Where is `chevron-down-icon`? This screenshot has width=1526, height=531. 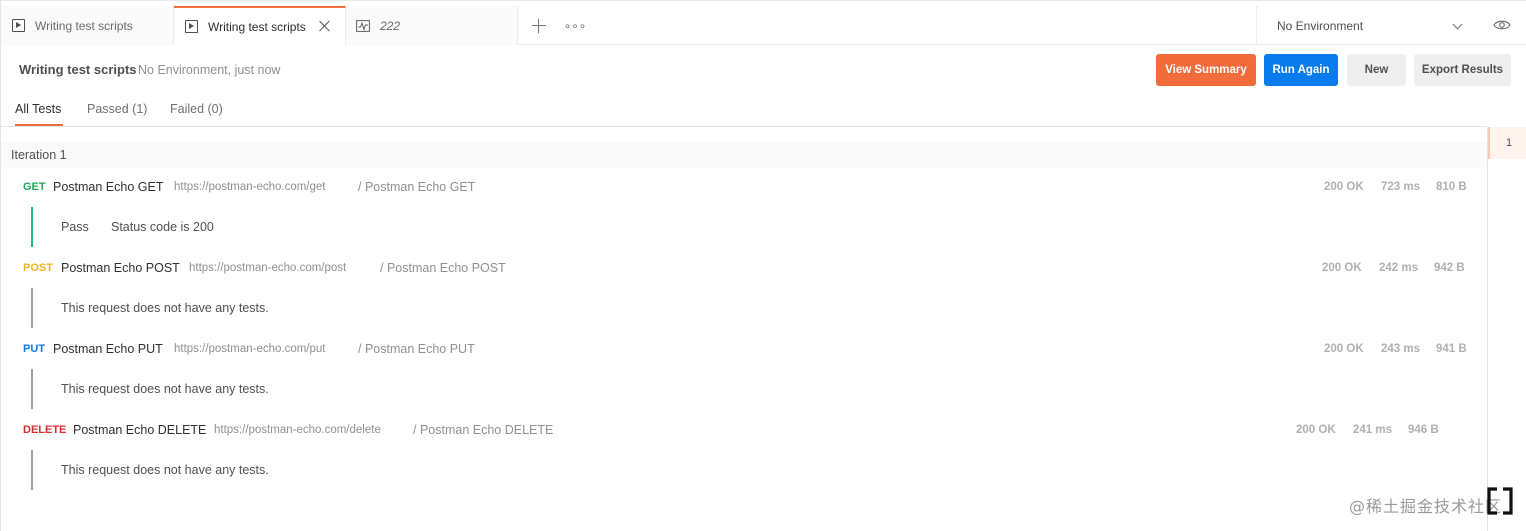
chevron-down-icon is located at coordinates (1457, 24).